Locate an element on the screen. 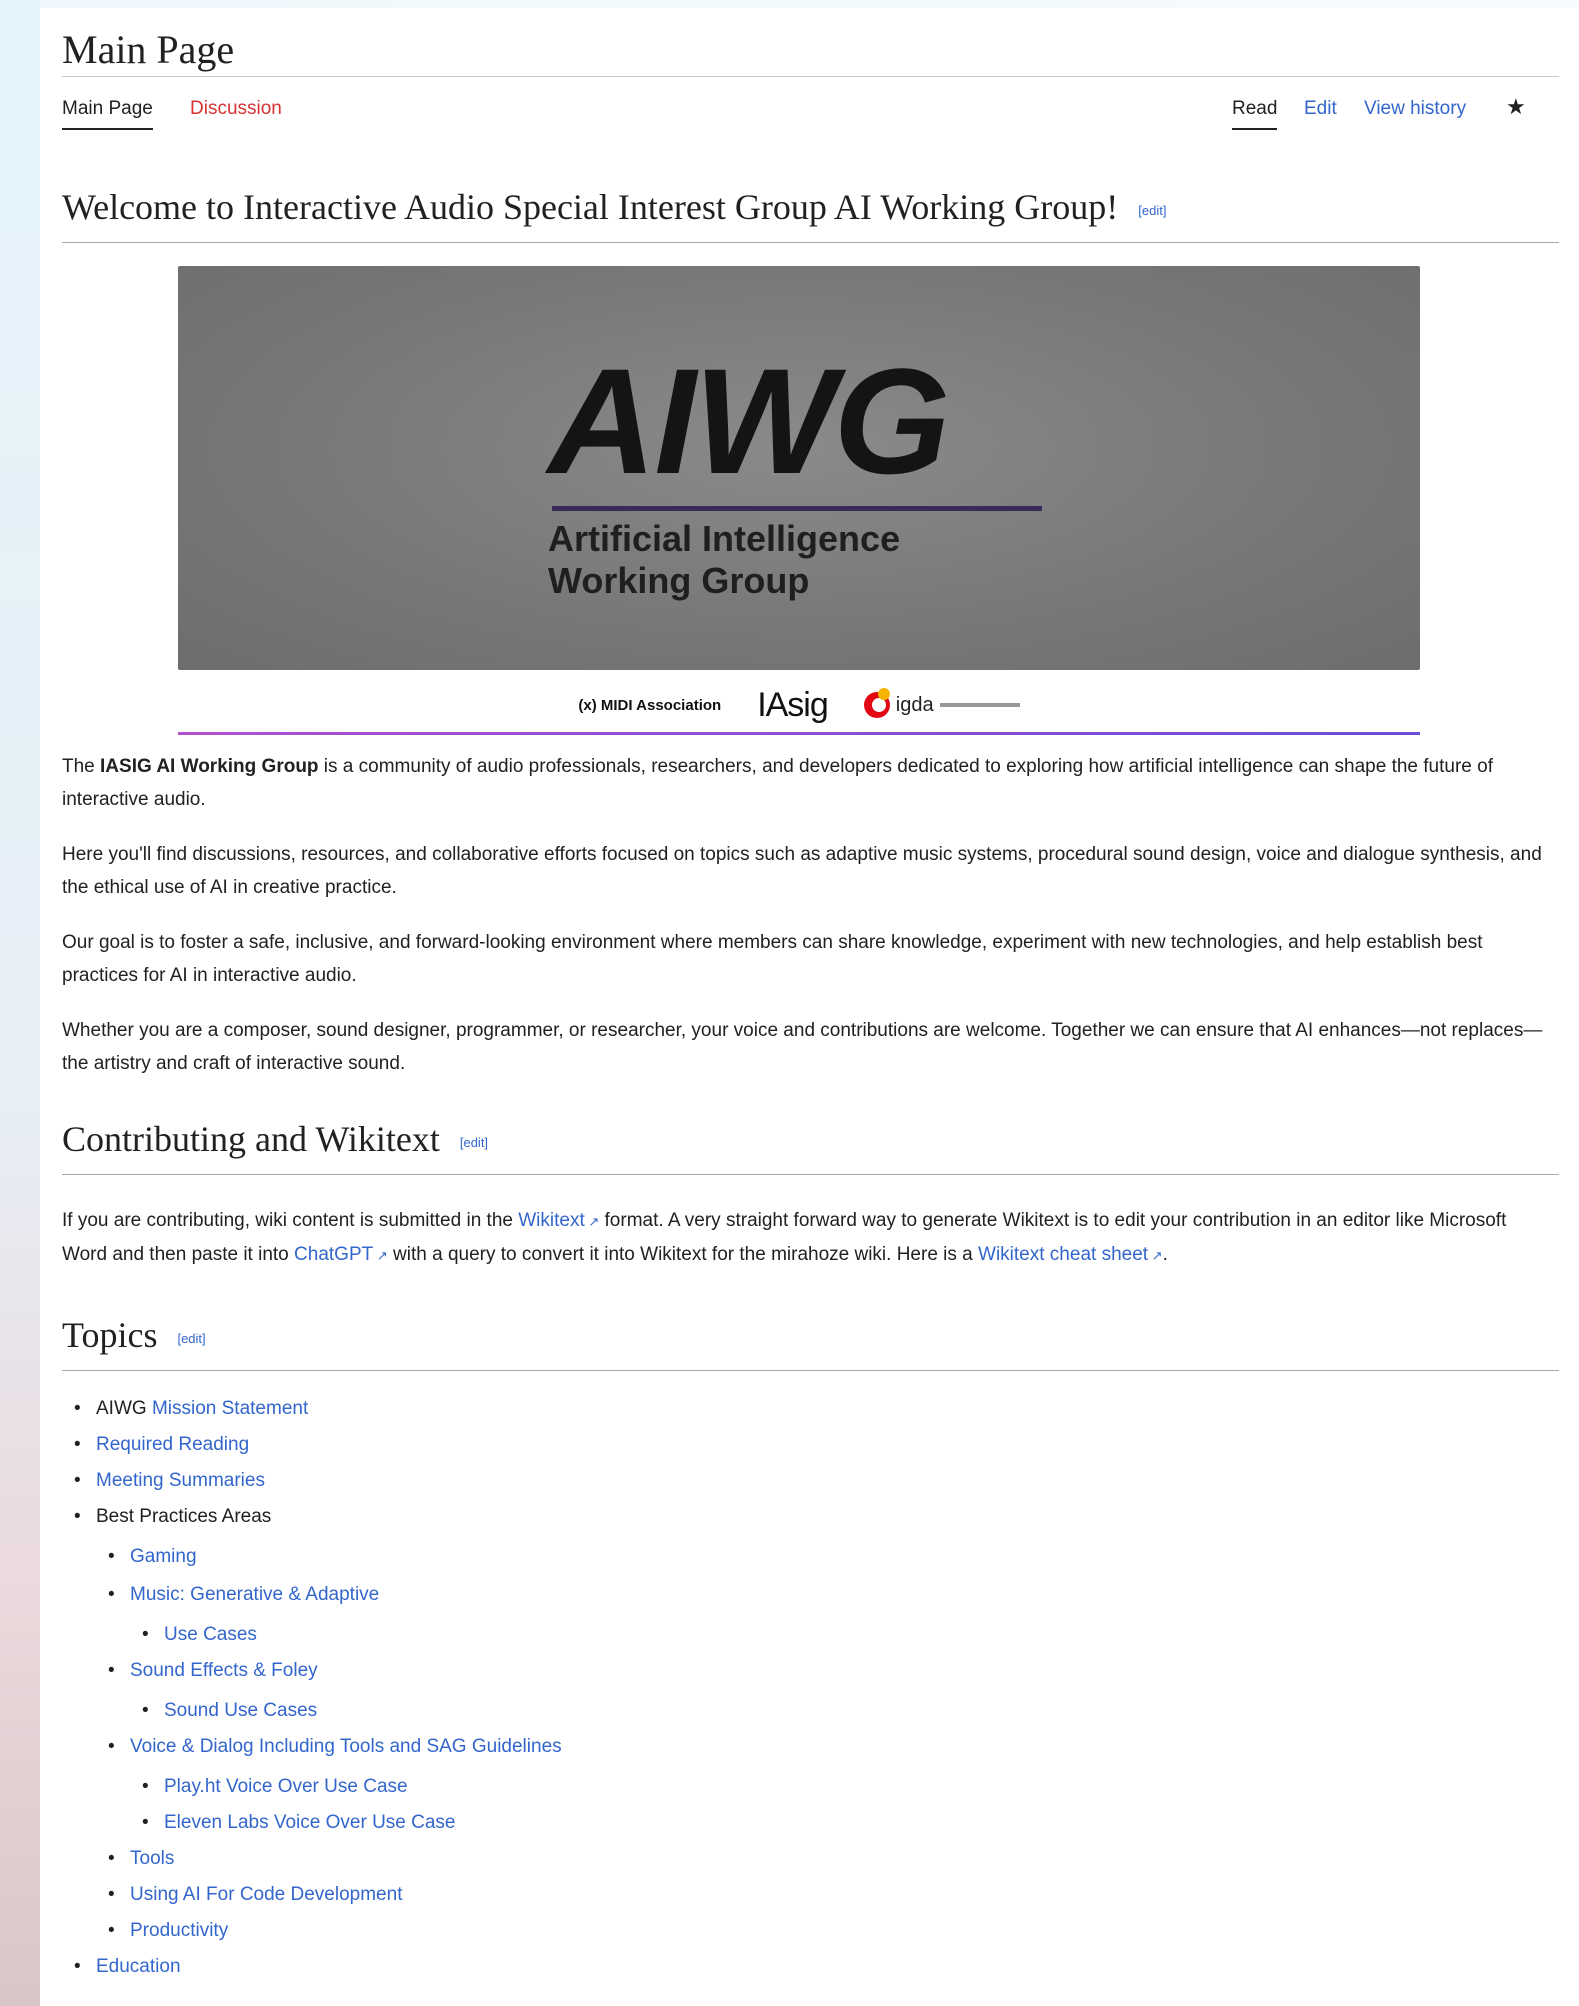 This screenshot has height=2006, width=1579. topic-list-item: Best Practices Areas is located at coordinates (173, 1517).